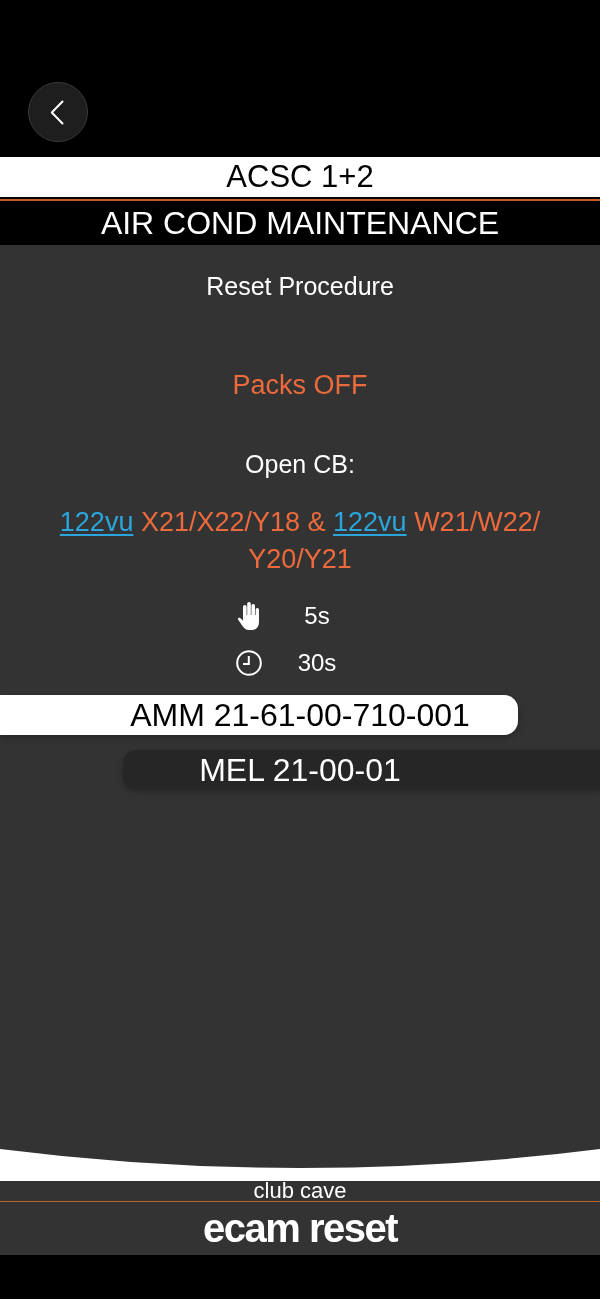 This screenshot has width=600, height=1299. I want to click on system-title: ACSC 1+2, so click(300, 177).